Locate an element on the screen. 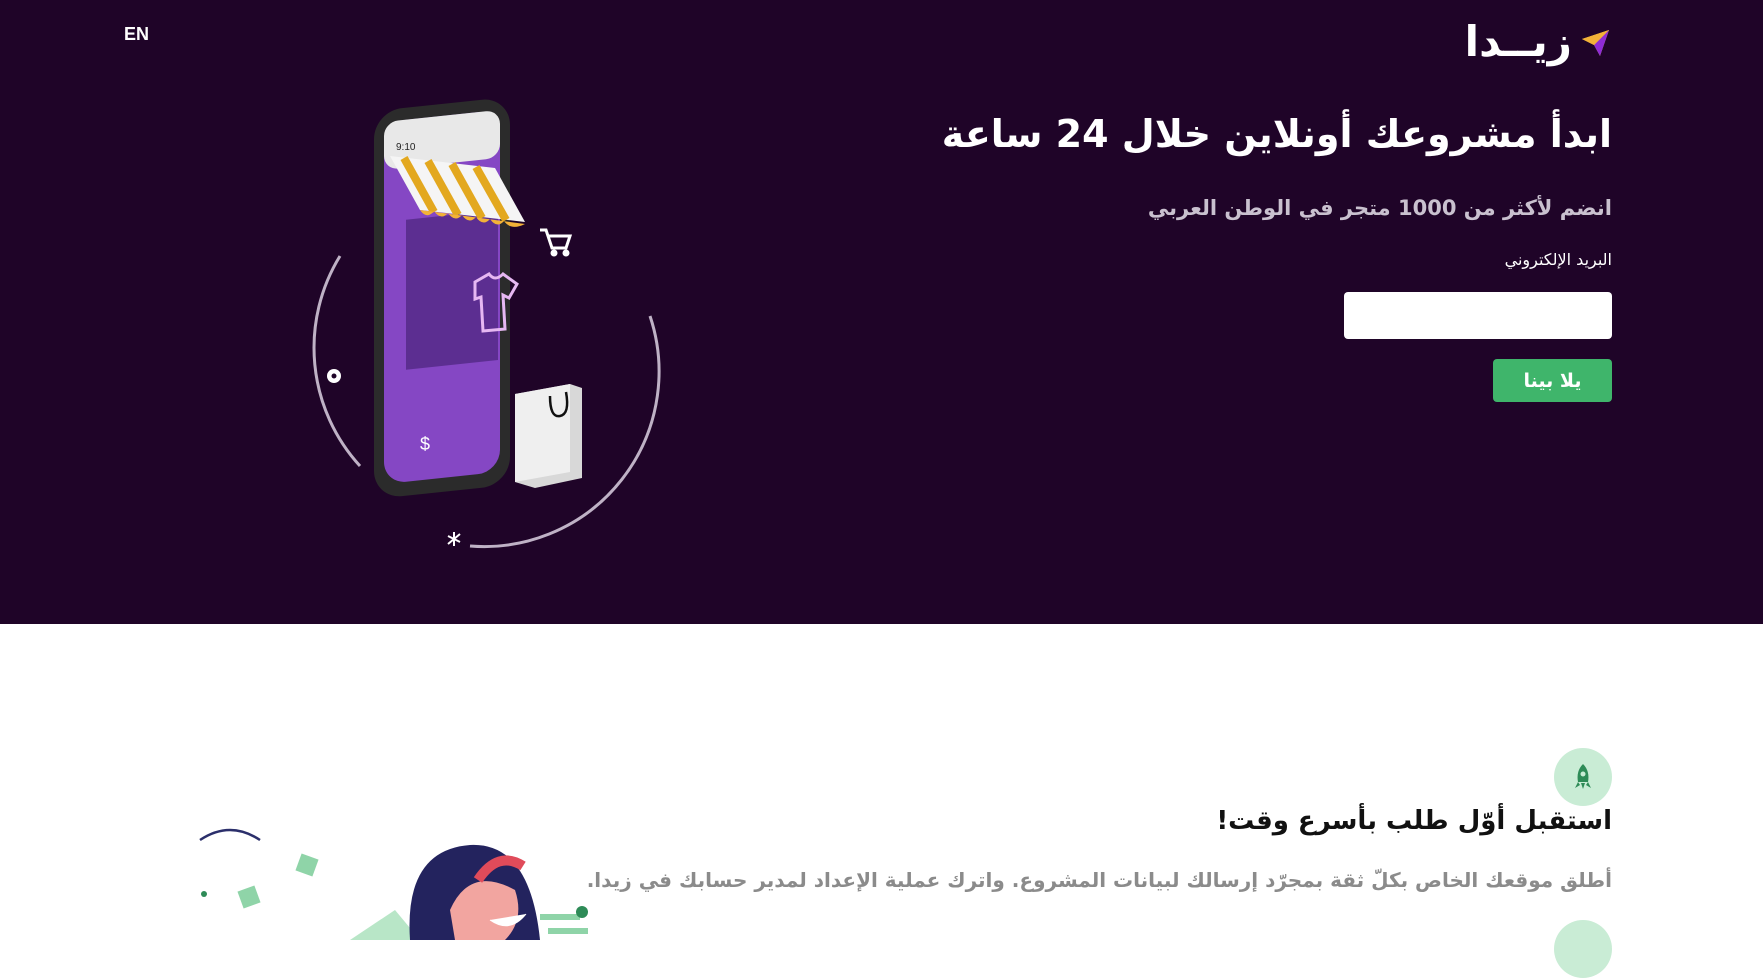 The image size is (1763, 978). email-field is located at coordinates (1478, 315).